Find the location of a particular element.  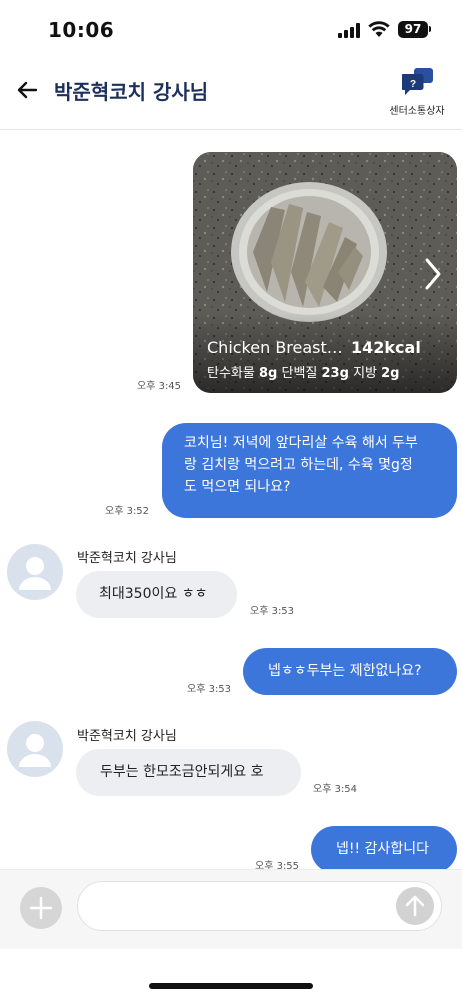

message-text: 최대350이요 ㅎㅎ is located at coordinates (153, 594).